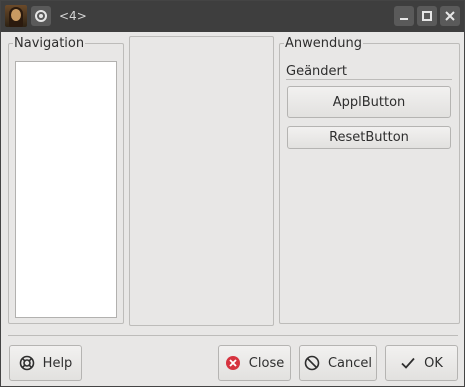 The image size is (465, 387). Describe the element at coordinates (66, 189) in the screenshot. I see `navigation-list` at that location.